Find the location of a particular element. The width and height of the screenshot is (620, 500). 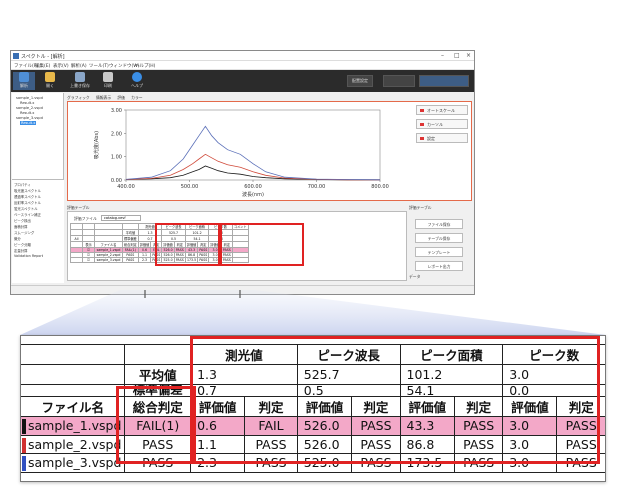

property-item: スムージング is located at coordinates (24, 232).